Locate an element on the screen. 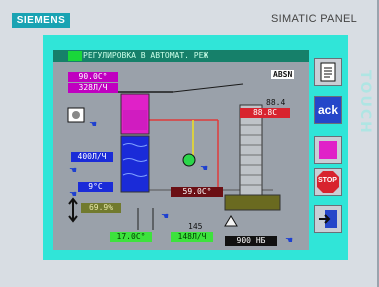 The width and height of the screenshot is (379, 287). document-button is located at coordinates (328, 72).